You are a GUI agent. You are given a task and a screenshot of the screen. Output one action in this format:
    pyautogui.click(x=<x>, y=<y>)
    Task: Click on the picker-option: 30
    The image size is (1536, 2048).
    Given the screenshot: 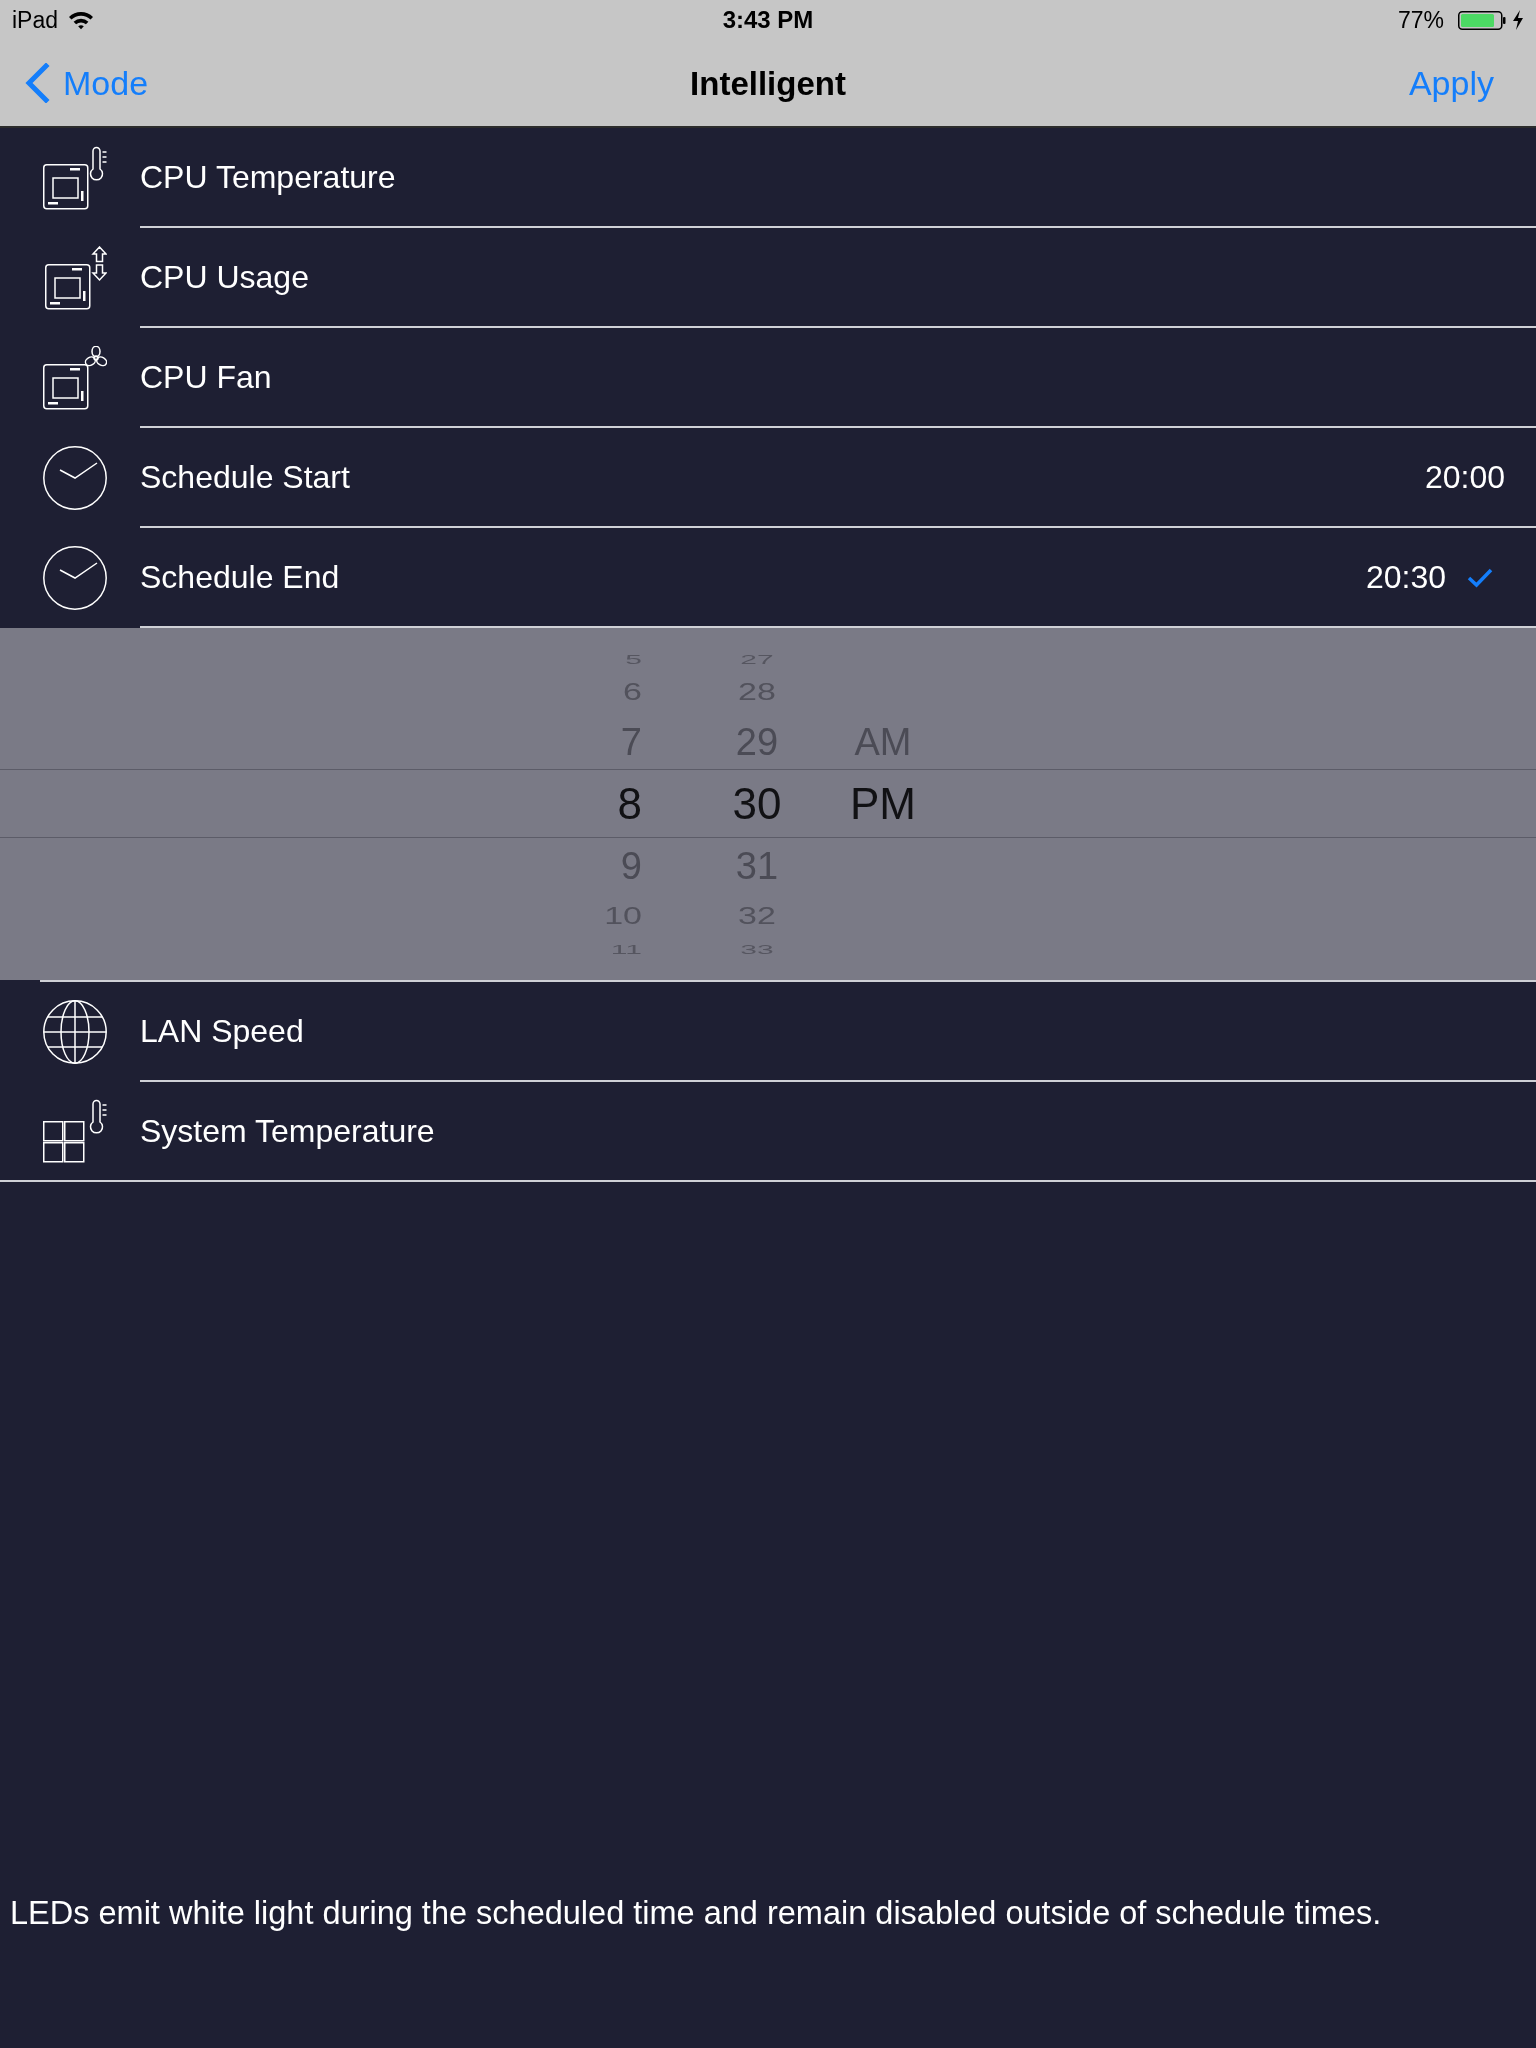 What is the action you would take?
    pyautogui.click(x=757, y=804)
    